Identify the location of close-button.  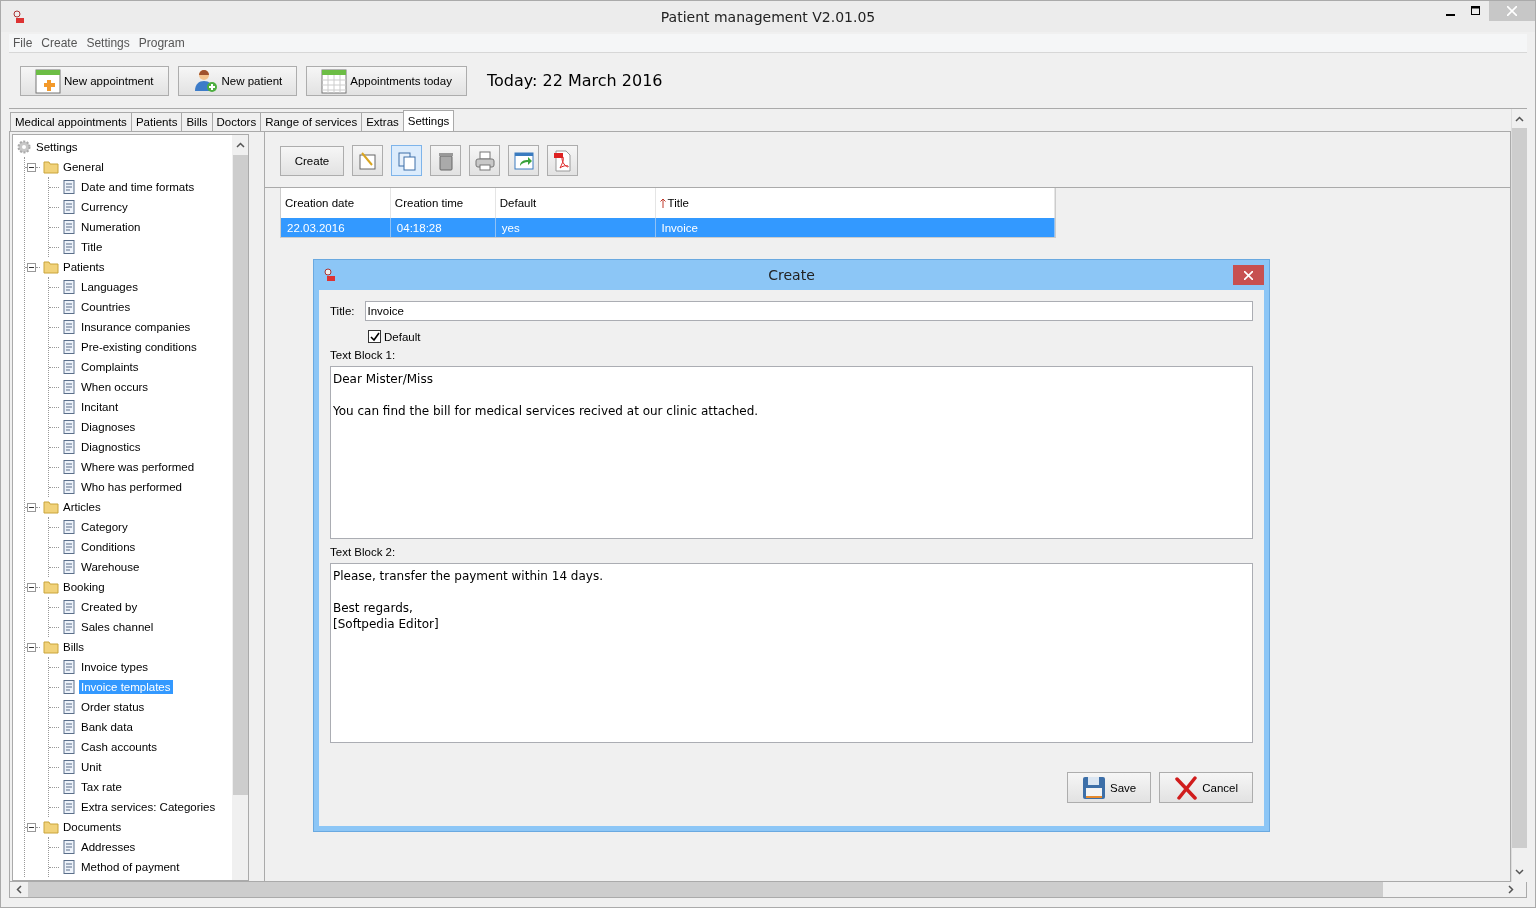
(1248, 275).